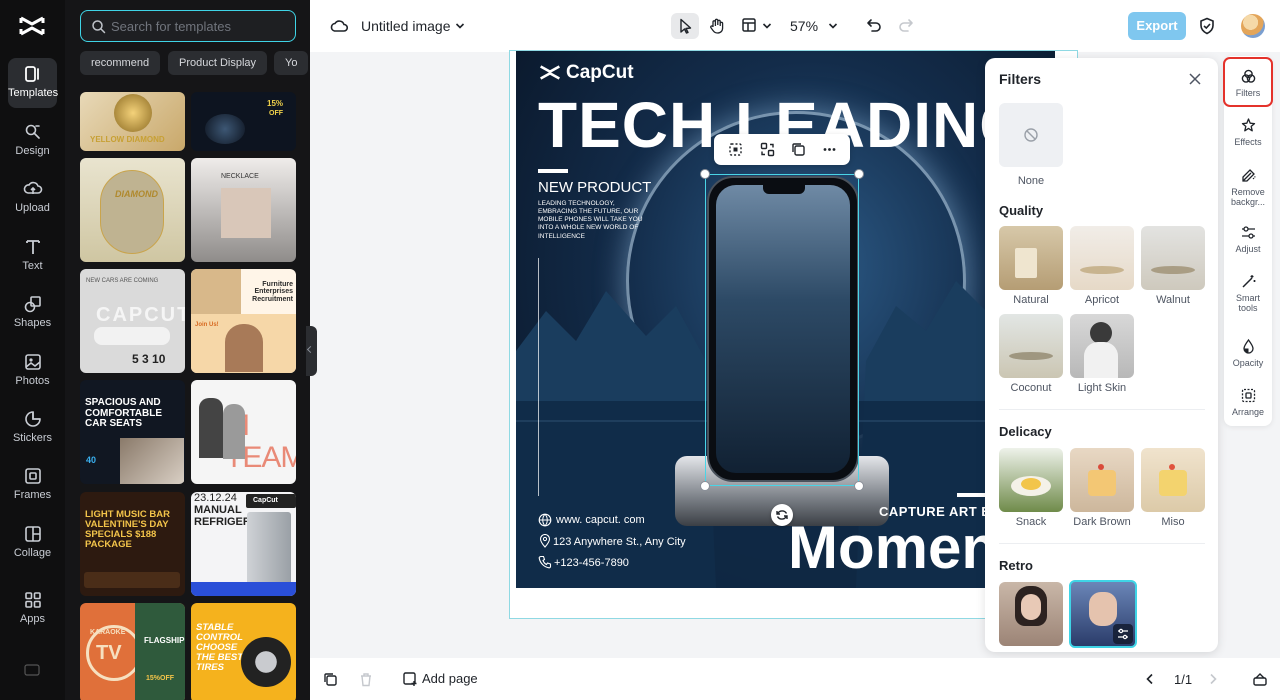 This screenshot has width=1280, height=700. What do you see at coordinates (1248, 402) in the screenshot?
I see `tool-arrange: Arrange` at bounding box center [1248, 402].